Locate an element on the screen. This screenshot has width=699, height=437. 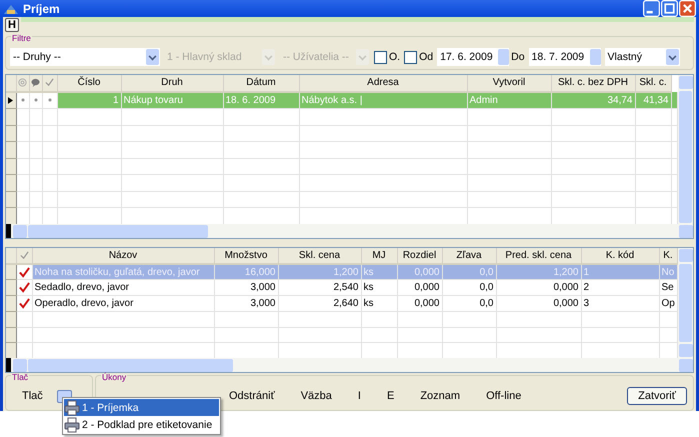
group-title: Tlač is located at coordinates (20, 377).